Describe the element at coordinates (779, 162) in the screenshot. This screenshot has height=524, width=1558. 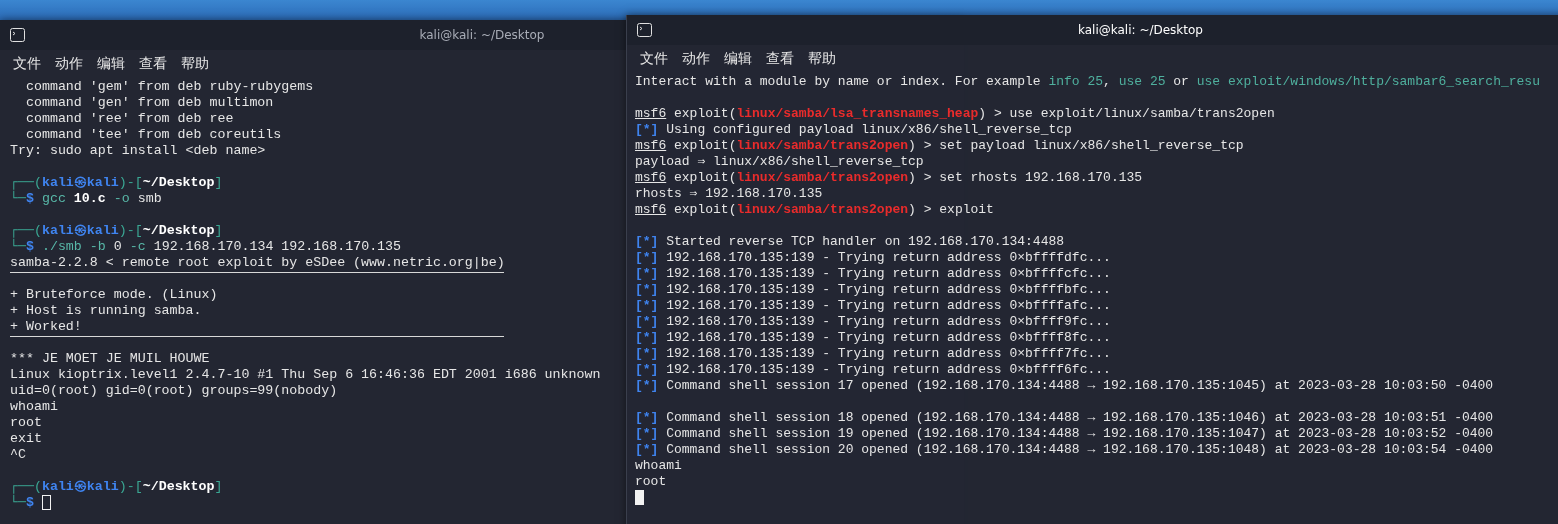
I see `terminal-line: payload ⇒ linux/x86/shell_reverse_tcp` at that location.